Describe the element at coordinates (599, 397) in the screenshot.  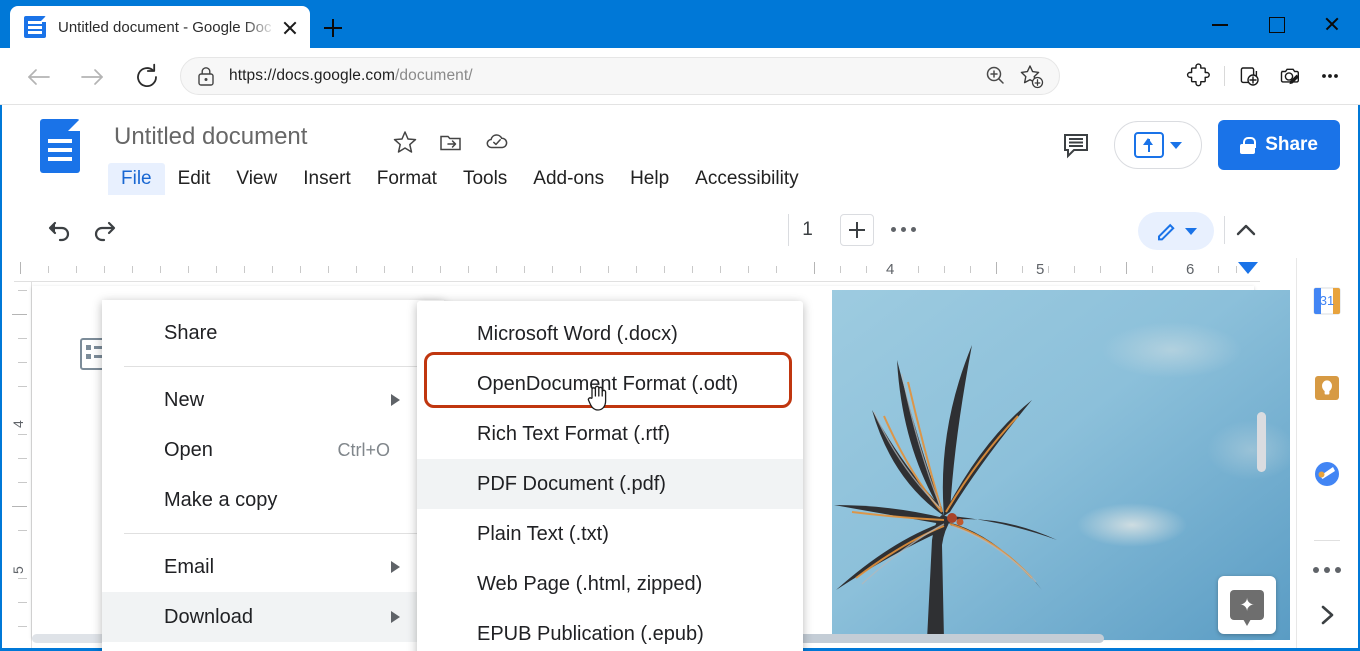
I see `mouse-cursor-pointer` at that location.